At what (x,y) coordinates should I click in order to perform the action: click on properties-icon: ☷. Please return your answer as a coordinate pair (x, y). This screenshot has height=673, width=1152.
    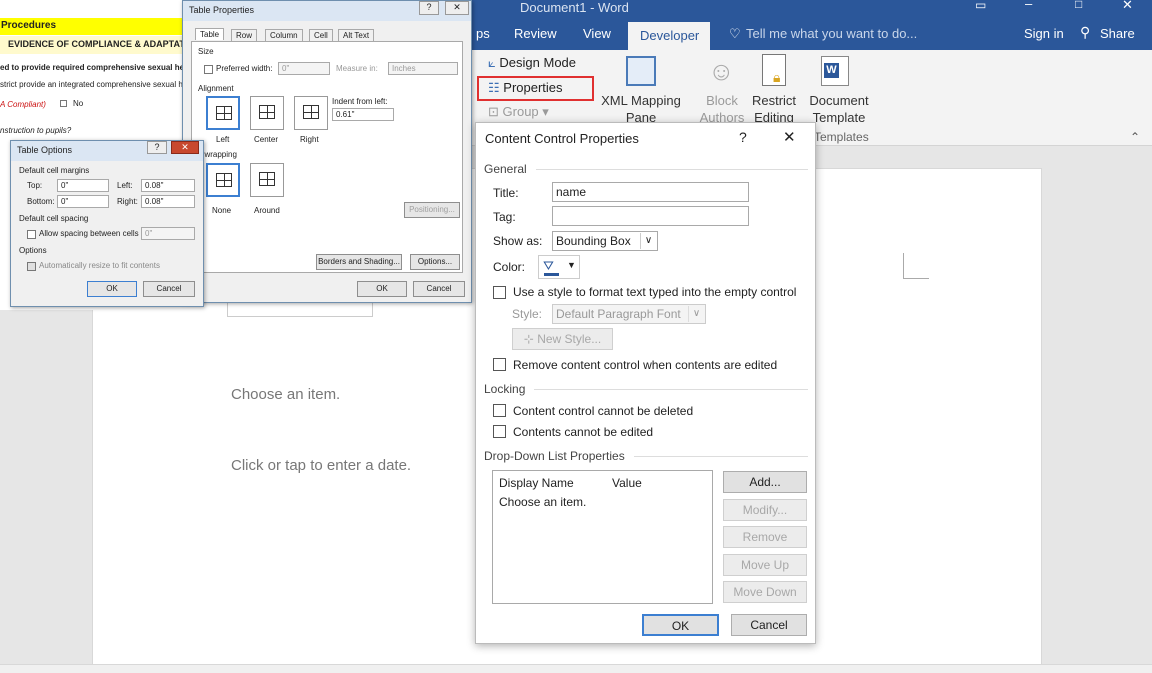
    Looking at the image, I should click on (494, 87).